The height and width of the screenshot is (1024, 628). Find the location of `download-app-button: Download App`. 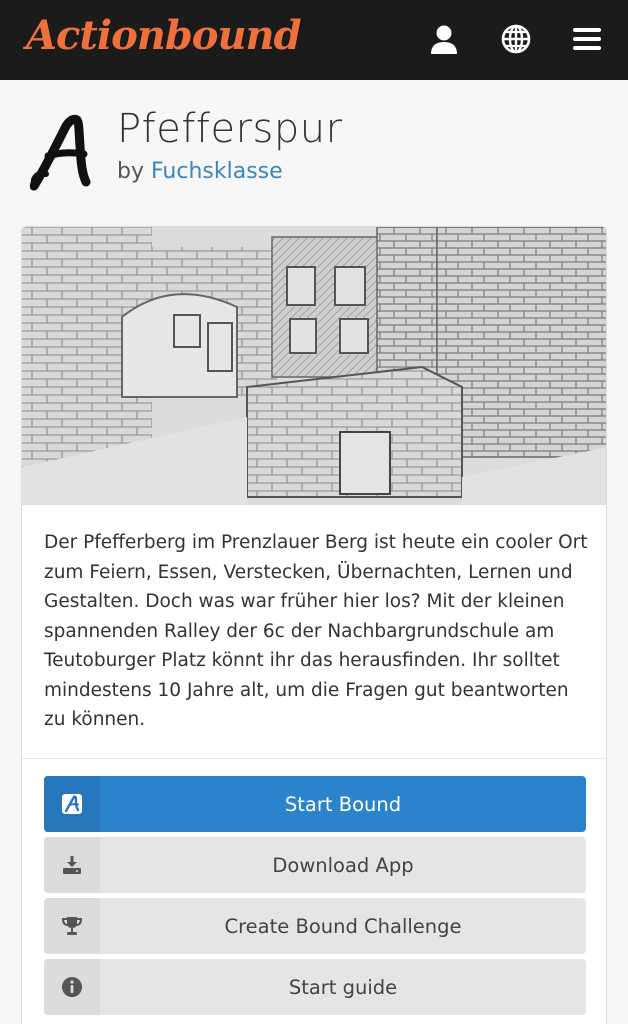

download-app-button: Download App is located at coordinates (315, 865).